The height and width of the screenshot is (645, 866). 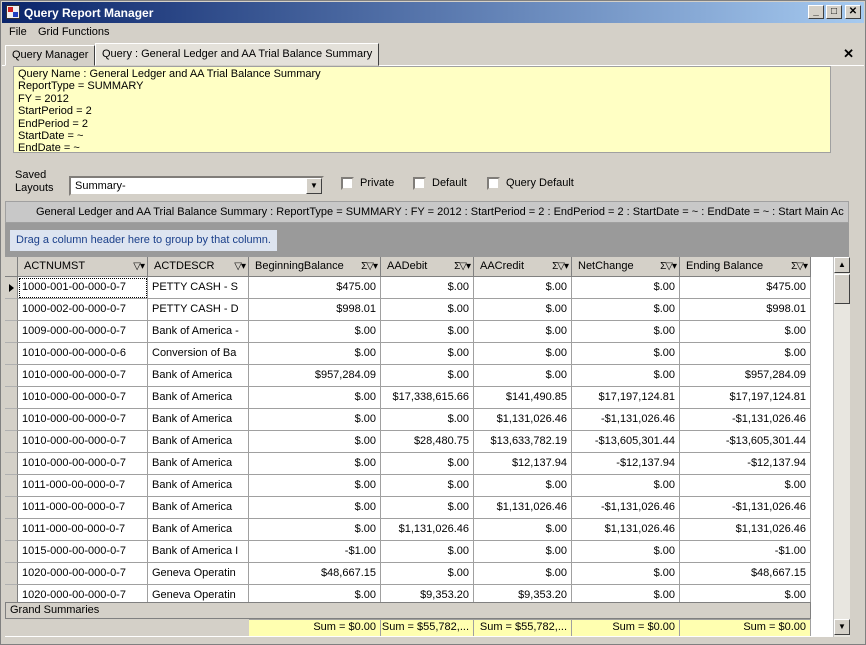 I want to click on menu-file: File, so click(x=18, y=32).